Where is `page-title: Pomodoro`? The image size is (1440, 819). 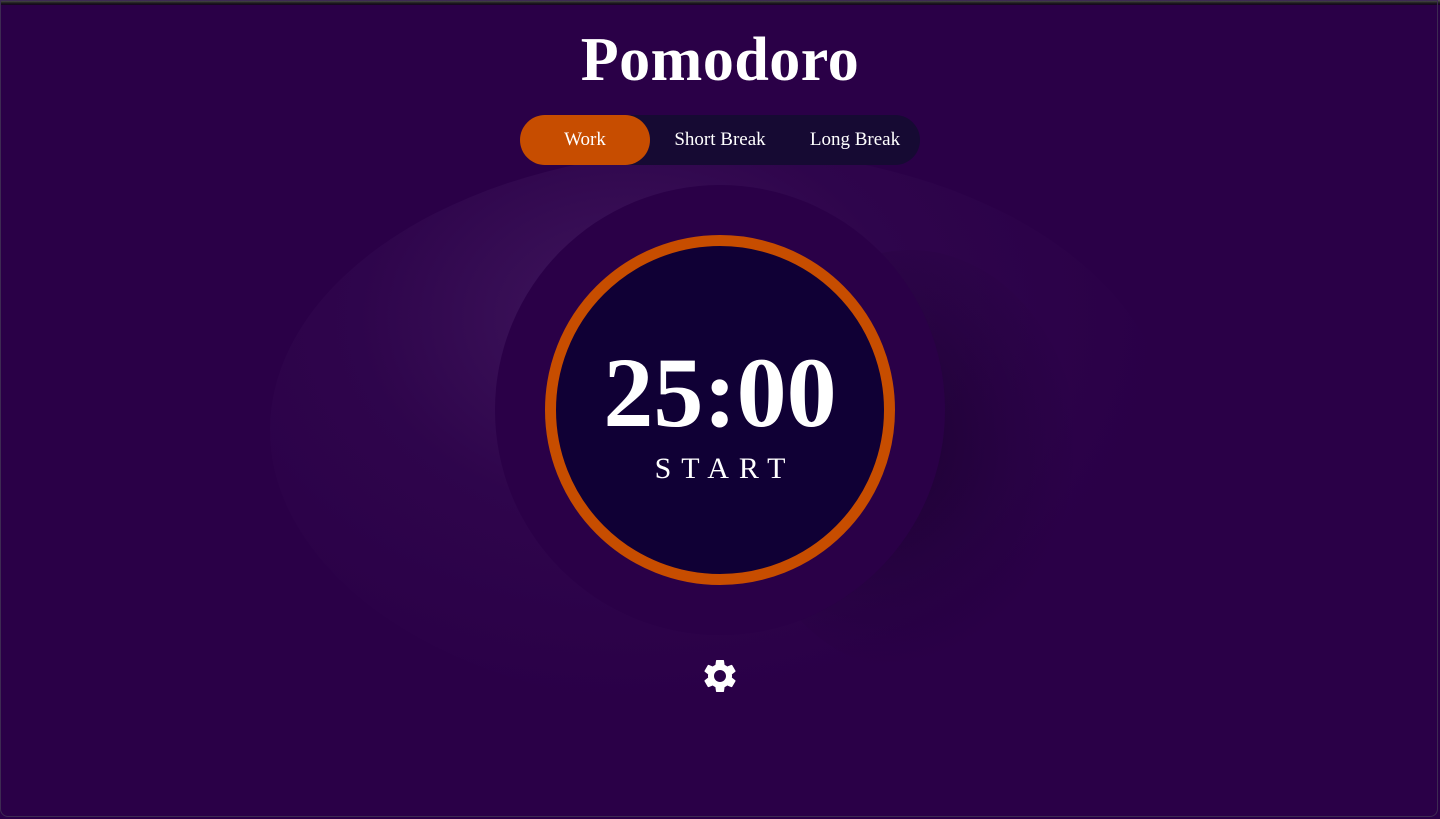 page-title: Pomodoro is located at coordinates (720, 60).